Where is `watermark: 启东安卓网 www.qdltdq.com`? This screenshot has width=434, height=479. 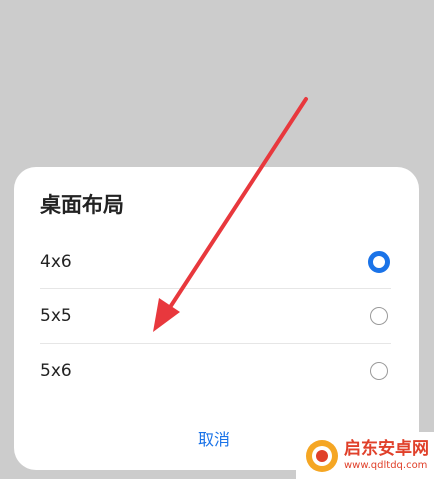 watermark: 启东安卓网 www.qdltdq.com is located at coordinates (365, 455).